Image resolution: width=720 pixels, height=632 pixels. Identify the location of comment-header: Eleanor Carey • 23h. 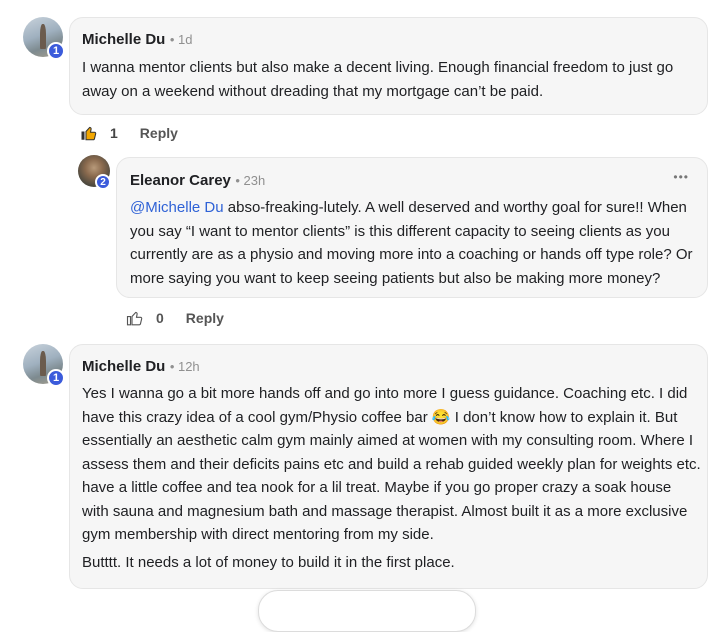
(197, 181).